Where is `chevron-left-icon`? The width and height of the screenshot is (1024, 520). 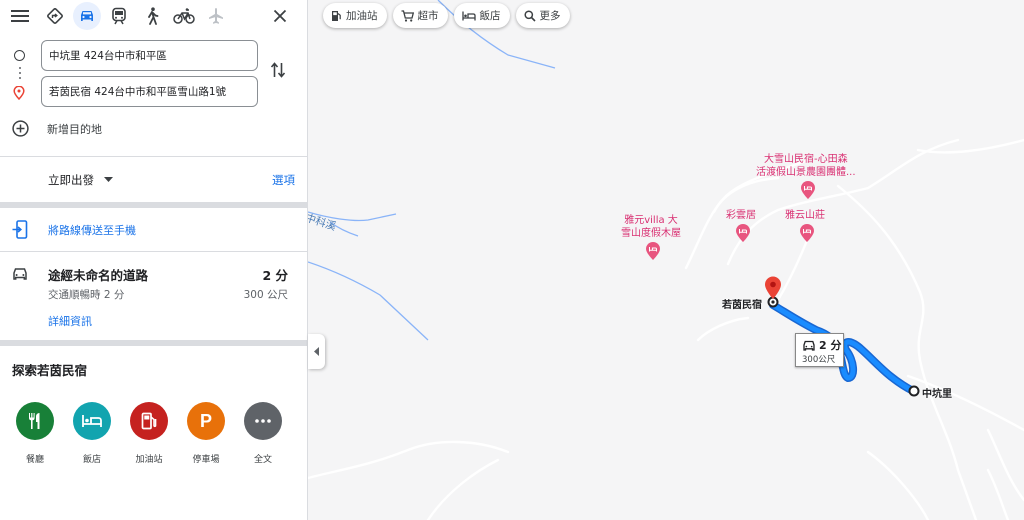 chevron-left-icon is located at coordinates (316, 351).